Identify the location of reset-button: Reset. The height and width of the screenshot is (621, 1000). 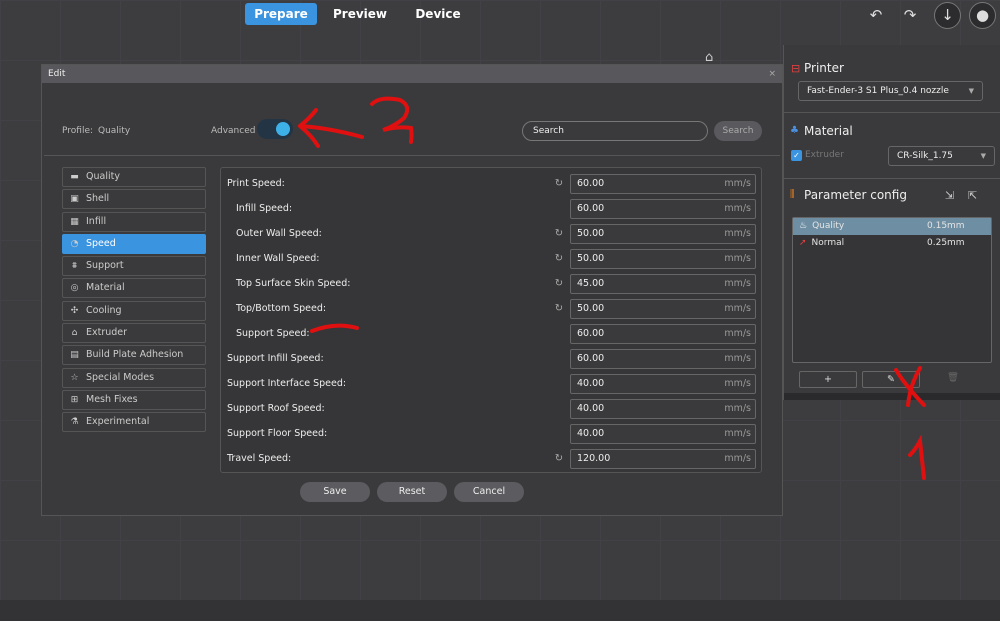
(412, 492).